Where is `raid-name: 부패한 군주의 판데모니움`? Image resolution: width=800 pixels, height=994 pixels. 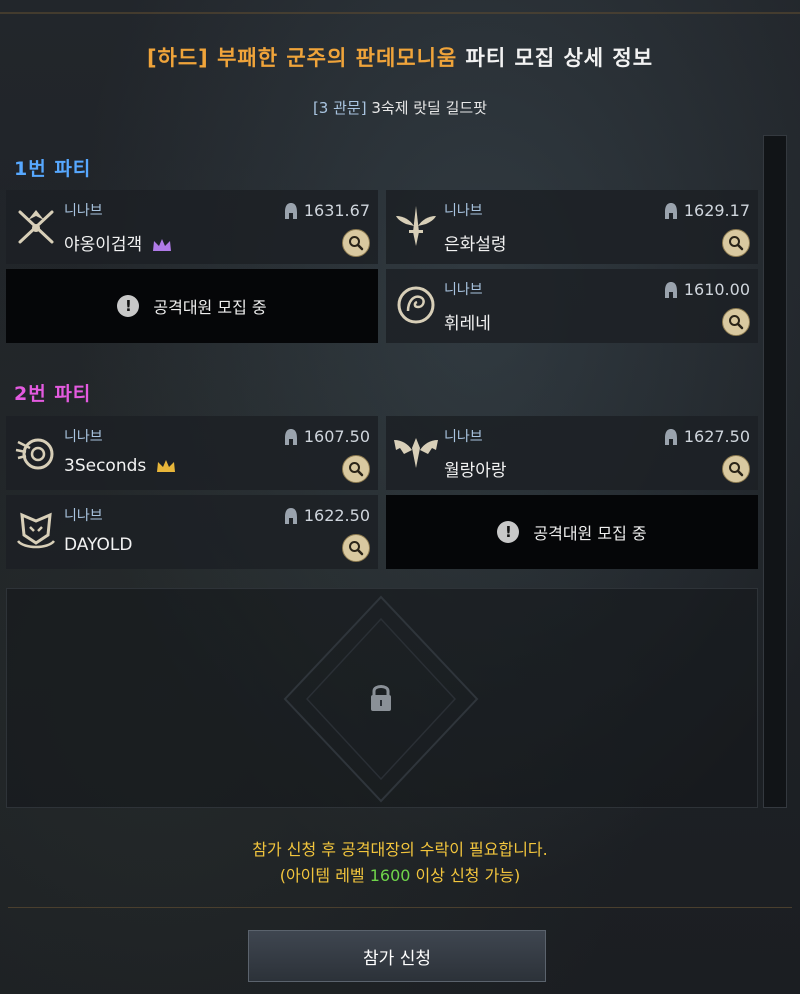
raid-name: 부패한 군주의 판데모니움 is located at coordinates (333, 58).